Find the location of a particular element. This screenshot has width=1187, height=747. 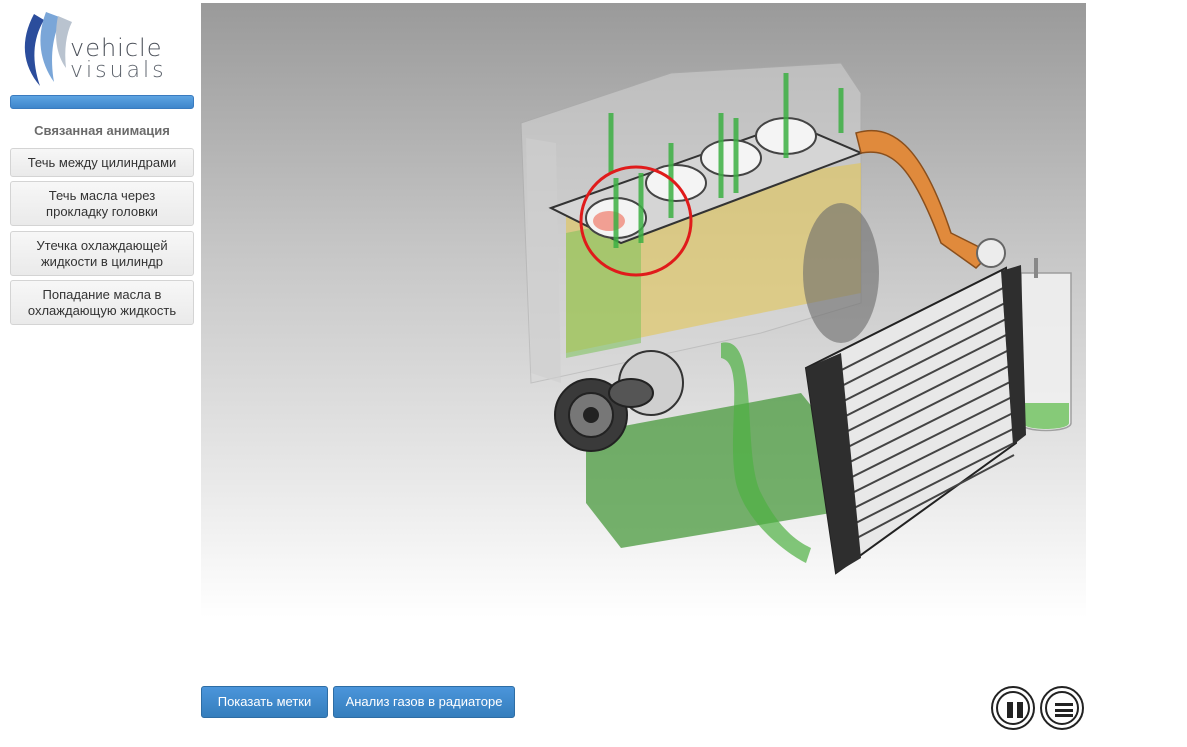

sidebar-item-oil-gasket-leak: Течь масла через прокладку головки is located at coordinates (102, 203).